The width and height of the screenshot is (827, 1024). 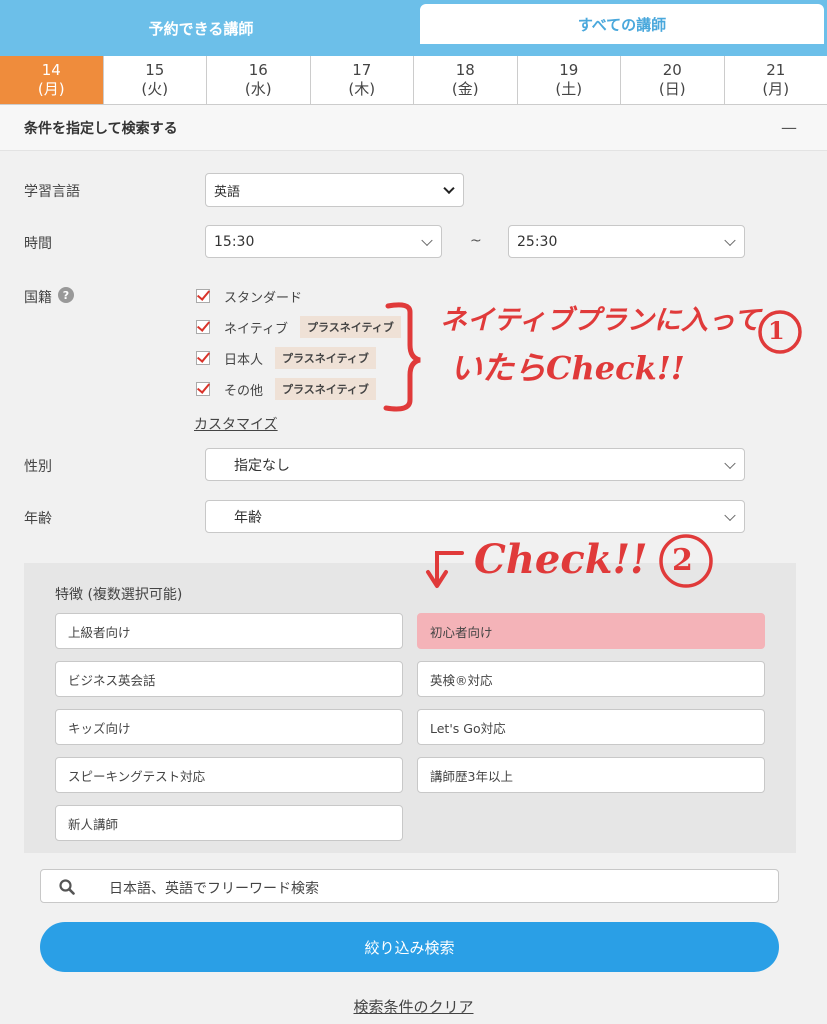 What do you see at coordinates (236, 424) in the screenshot?
I see `customize-link: カスタマイズ` at bounding box center [236, 424].